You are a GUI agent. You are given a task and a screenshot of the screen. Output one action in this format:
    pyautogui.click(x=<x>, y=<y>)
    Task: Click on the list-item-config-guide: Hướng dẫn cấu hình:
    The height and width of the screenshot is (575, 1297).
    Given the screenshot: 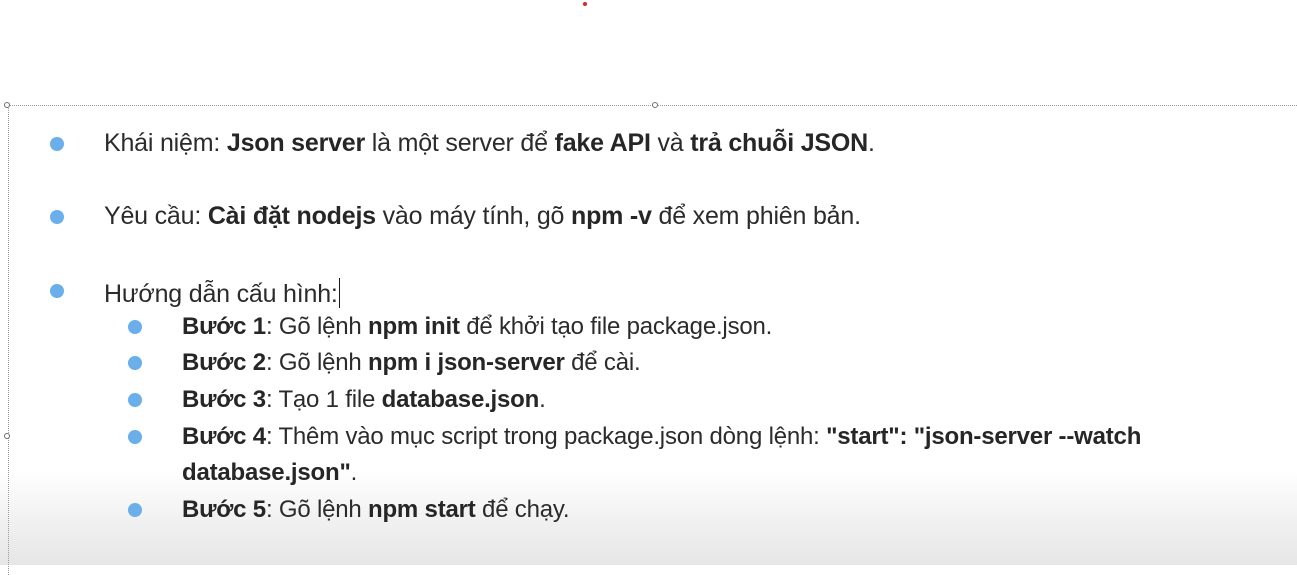 What is the action you would take?
    pyautogui.click(x=222, y=293)
    